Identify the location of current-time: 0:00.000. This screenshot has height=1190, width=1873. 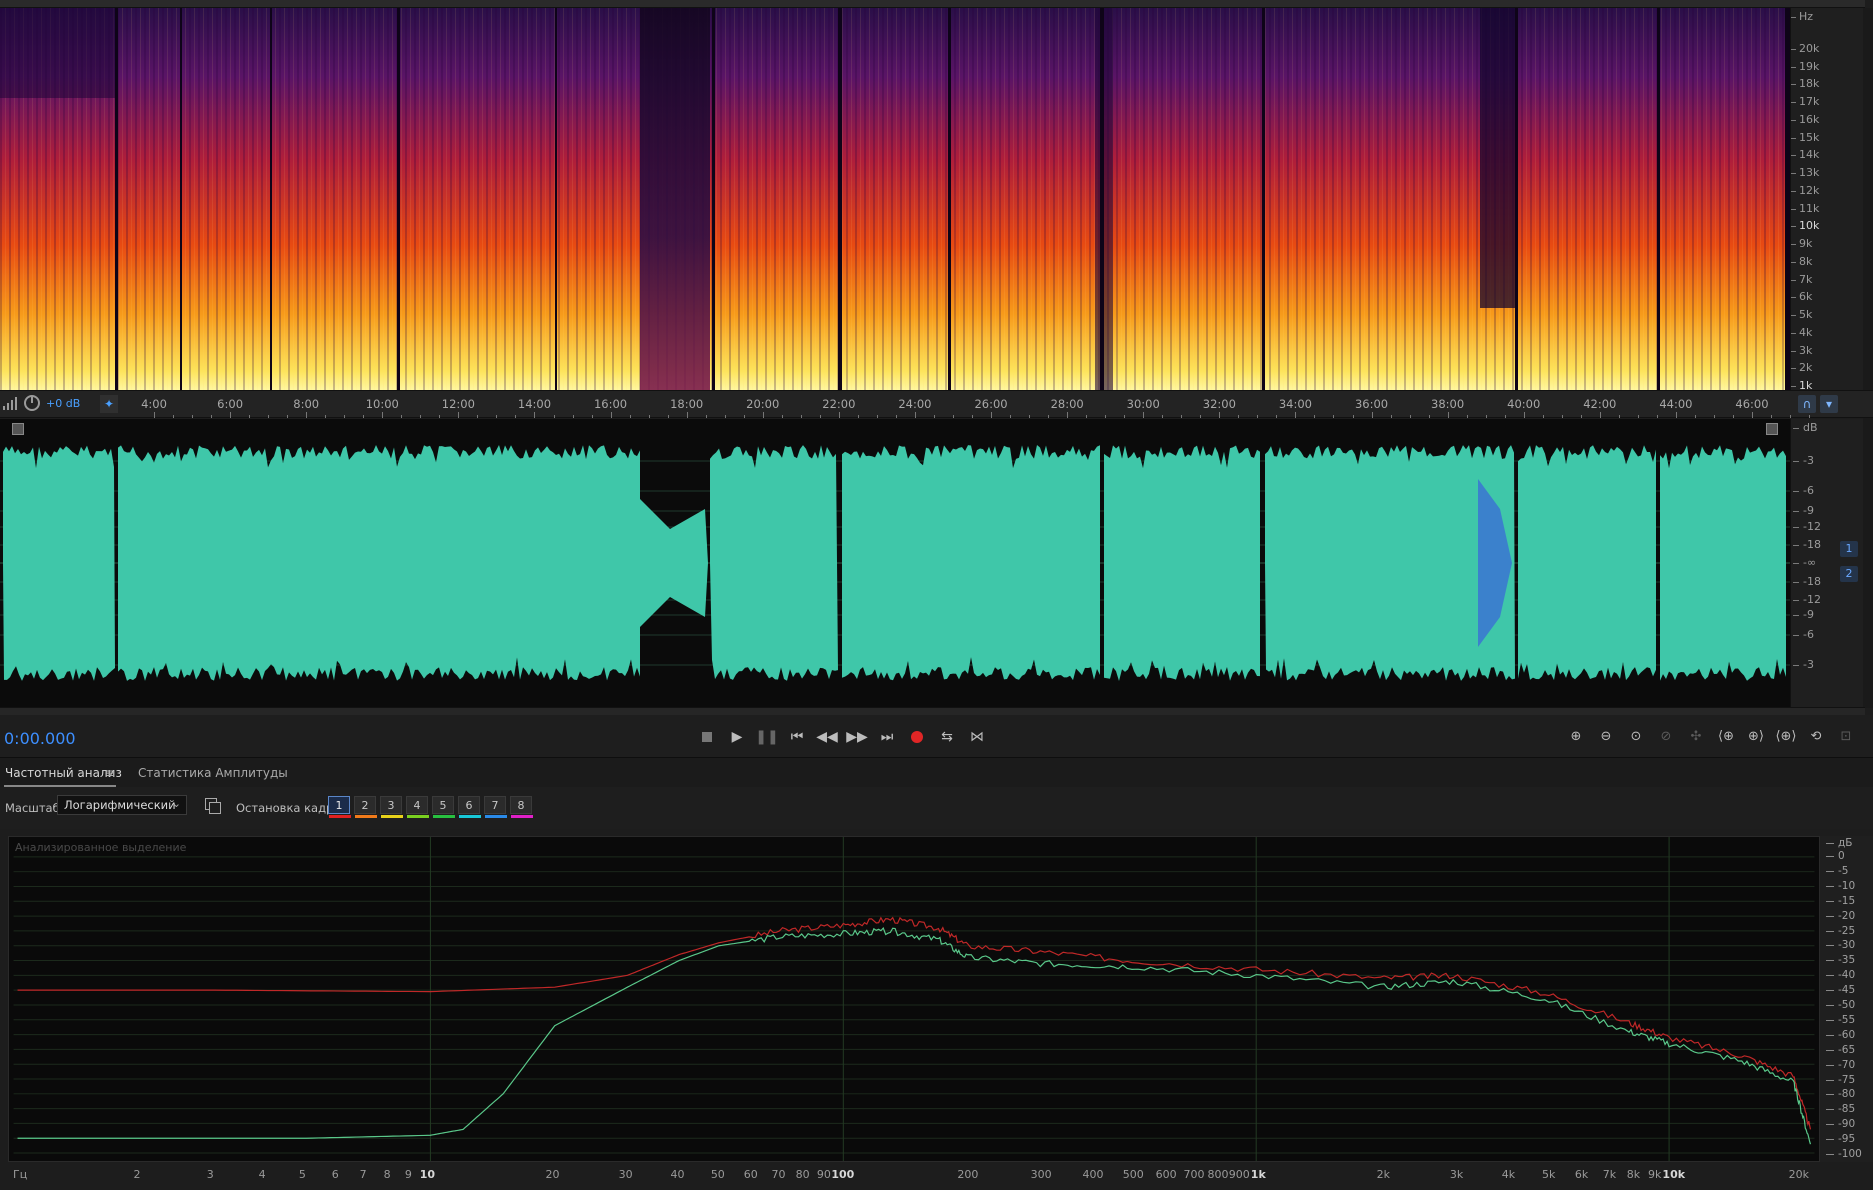
(40, 738).